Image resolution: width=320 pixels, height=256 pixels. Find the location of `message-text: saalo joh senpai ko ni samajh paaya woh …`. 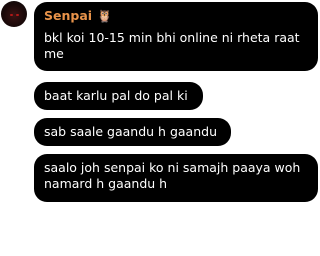

message-text: saalo joh senpai ko ni samajh paaya woh … is located at coordinates (172, 175).